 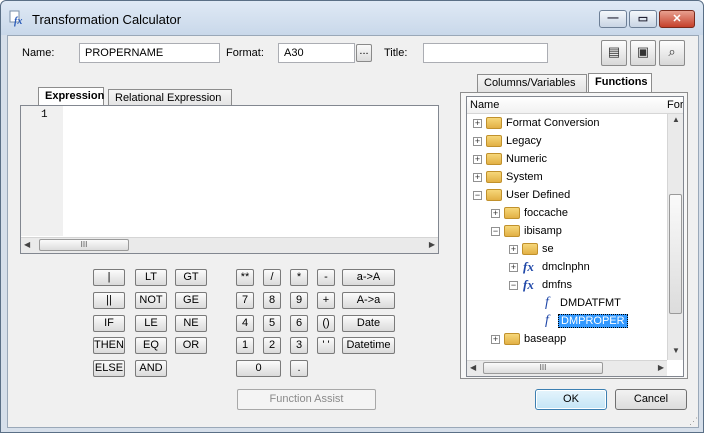 I want to click on calc-button-3: 3, so click(x=299, y=345).